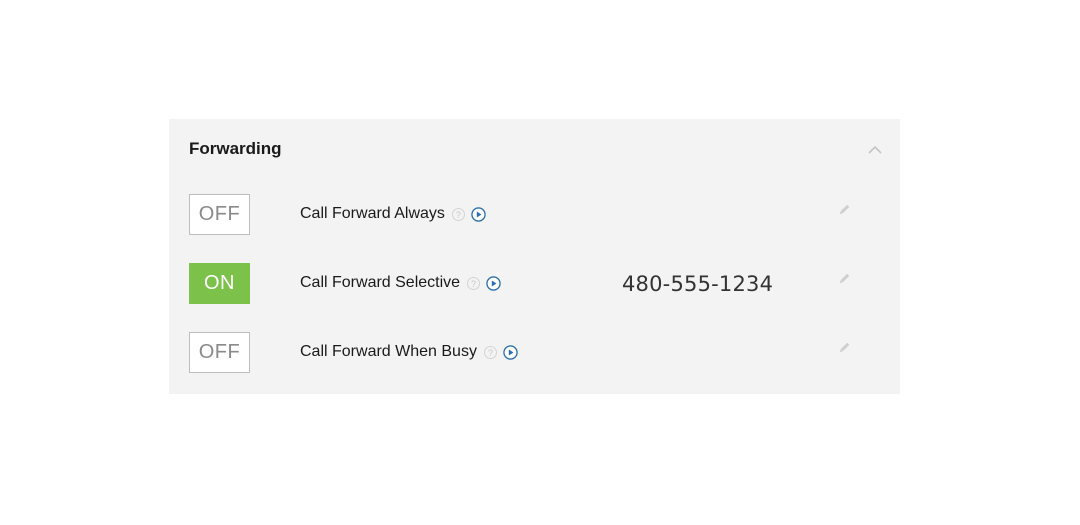 Image resolution: width=1080 pixels, height=525 pixels. Describe the element at coordinates (380, 282) in the screenshot. I see `forward-selective-label: Call Forward Selective` at that location.